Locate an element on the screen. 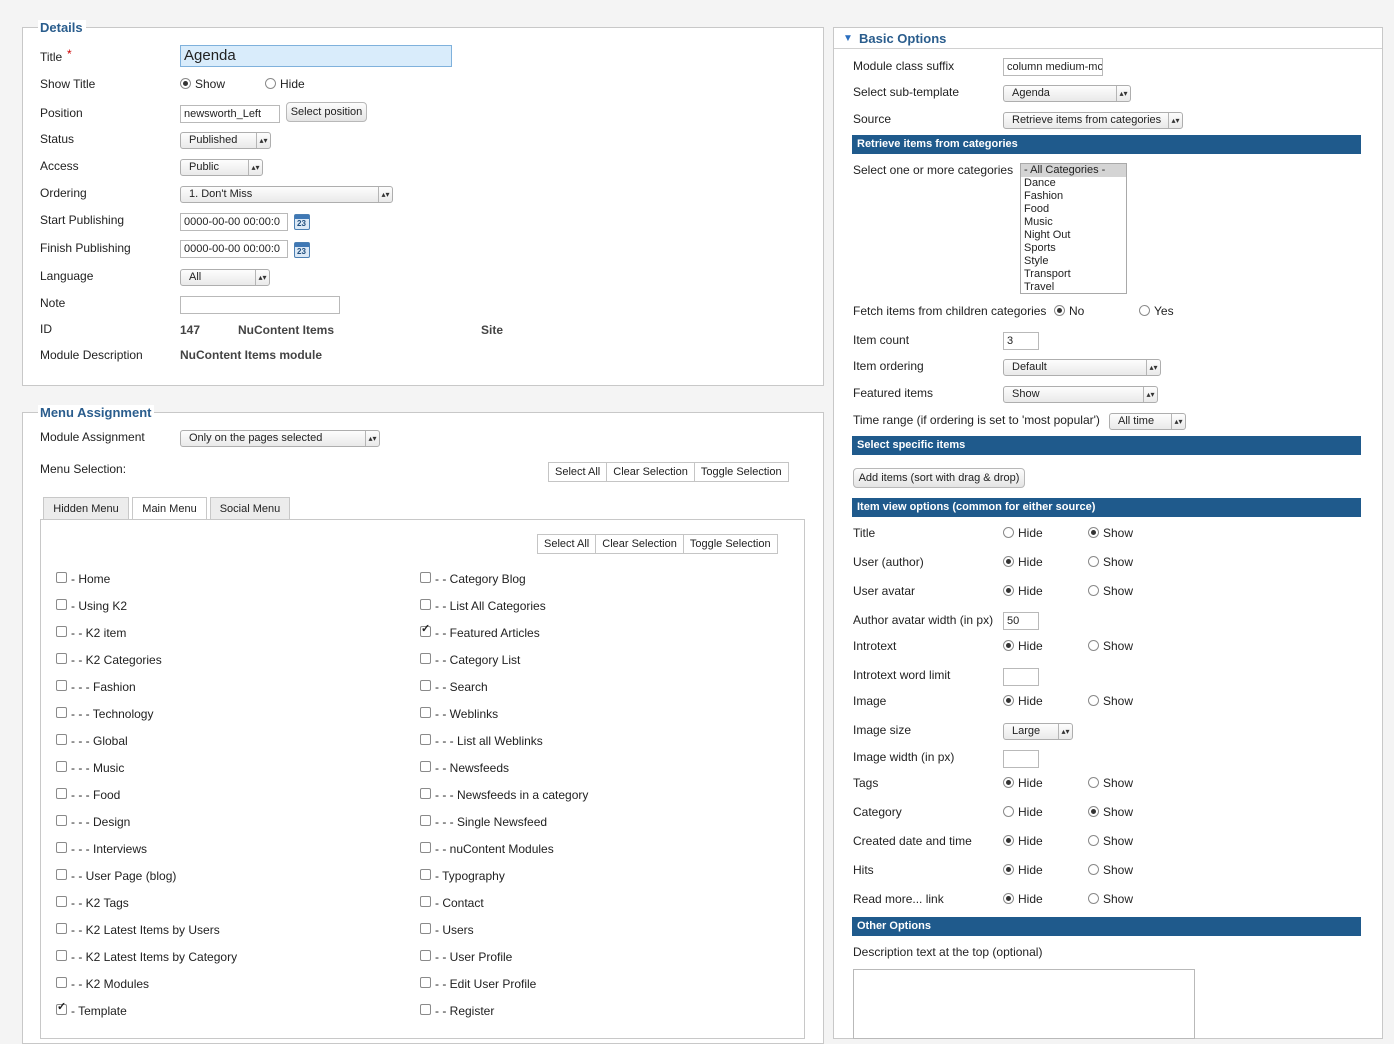  tab-main-menu: Main Menu is located at coordinates (169, 508).